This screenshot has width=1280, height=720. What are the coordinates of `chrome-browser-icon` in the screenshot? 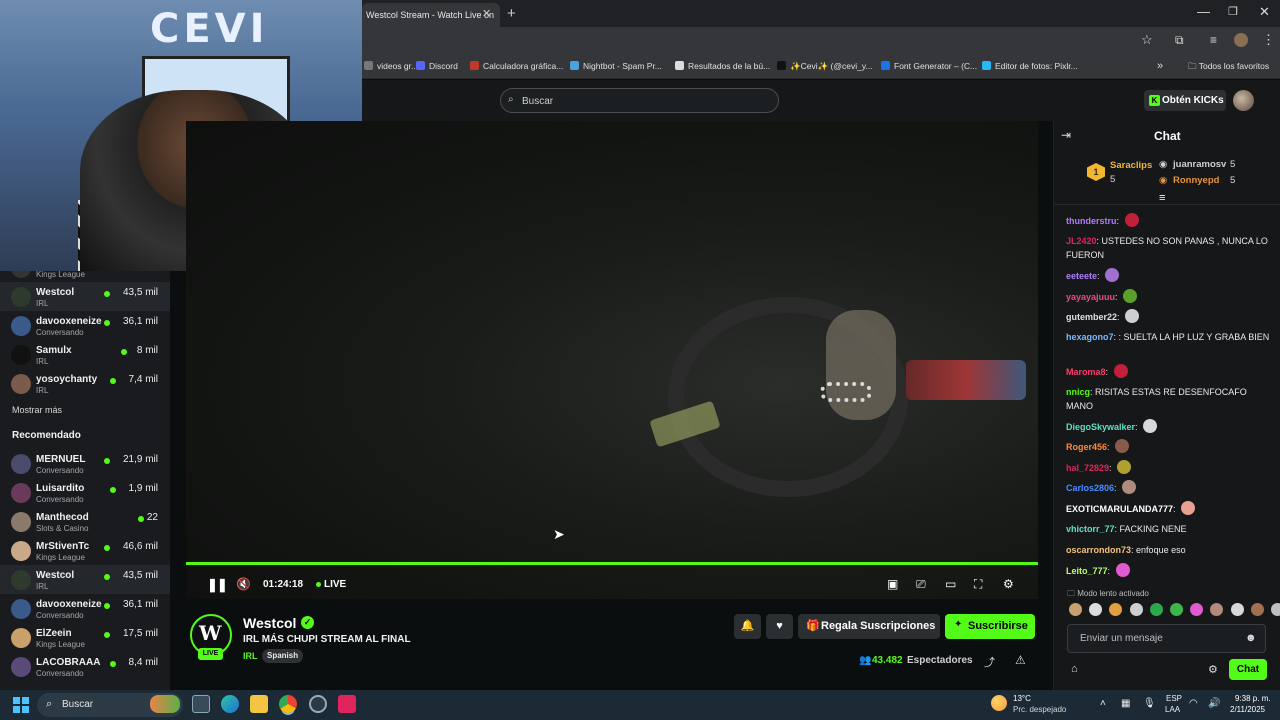 It's located at (288, 704).